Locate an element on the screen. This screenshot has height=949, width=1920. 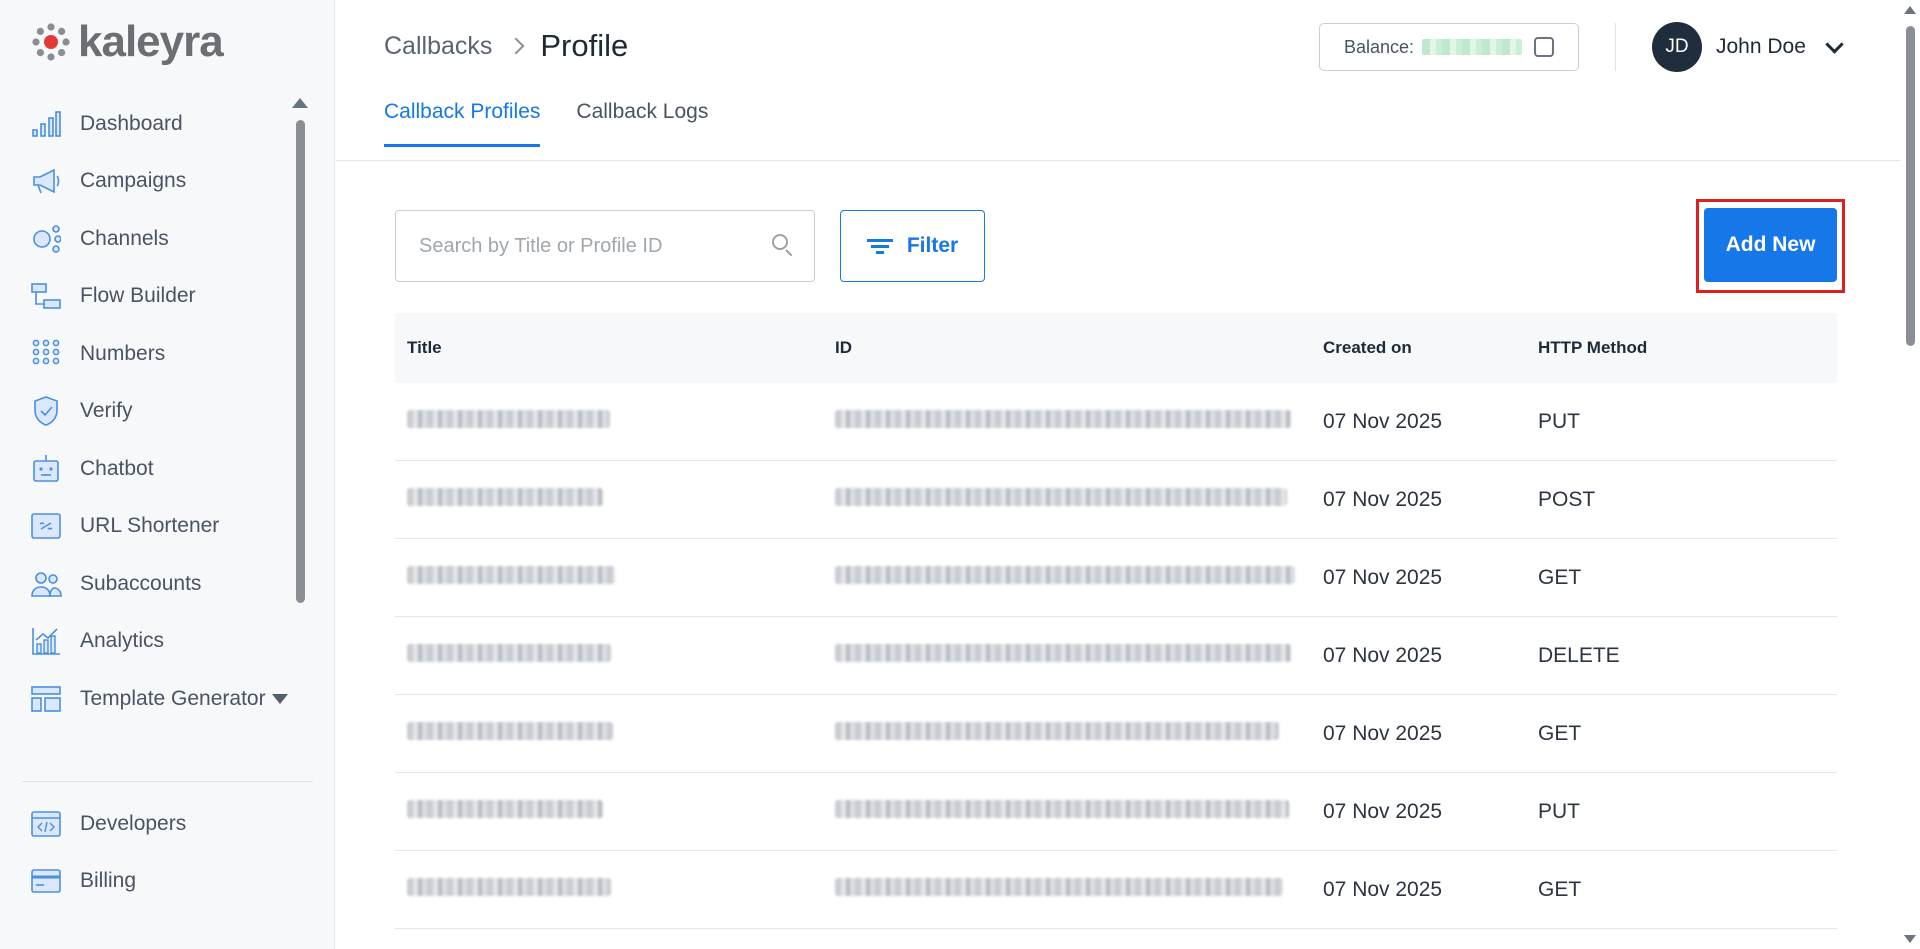
credit-card-icon is located at coordinates (46, 881).